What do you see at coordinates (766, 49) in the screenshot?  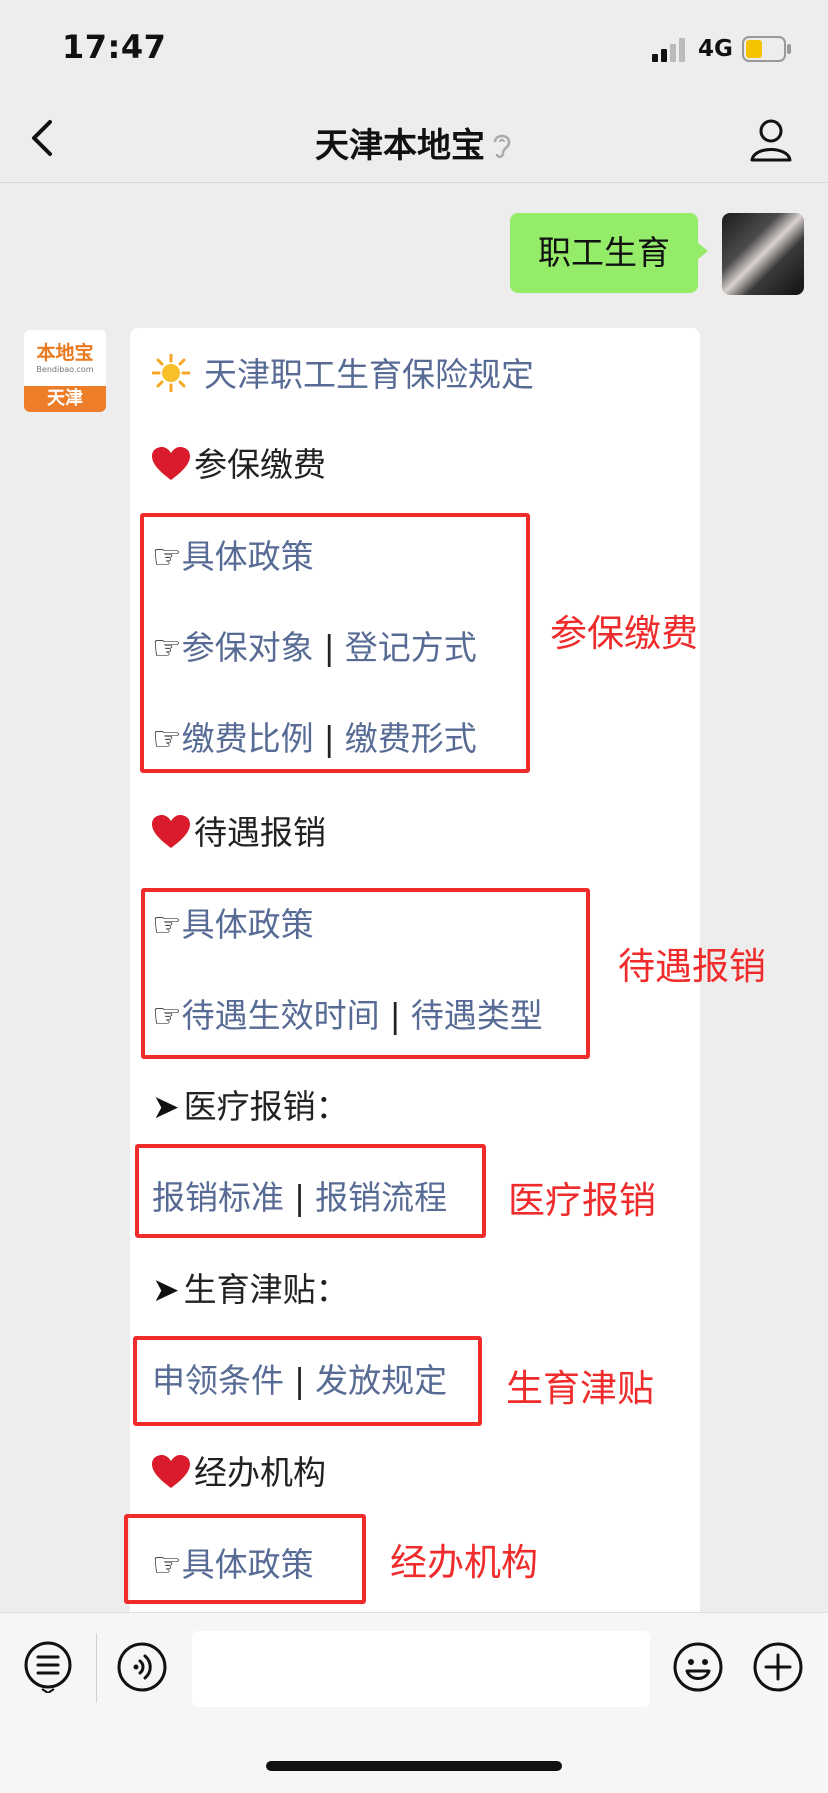 I see `battery-icon` at bounding box center [766, 49].